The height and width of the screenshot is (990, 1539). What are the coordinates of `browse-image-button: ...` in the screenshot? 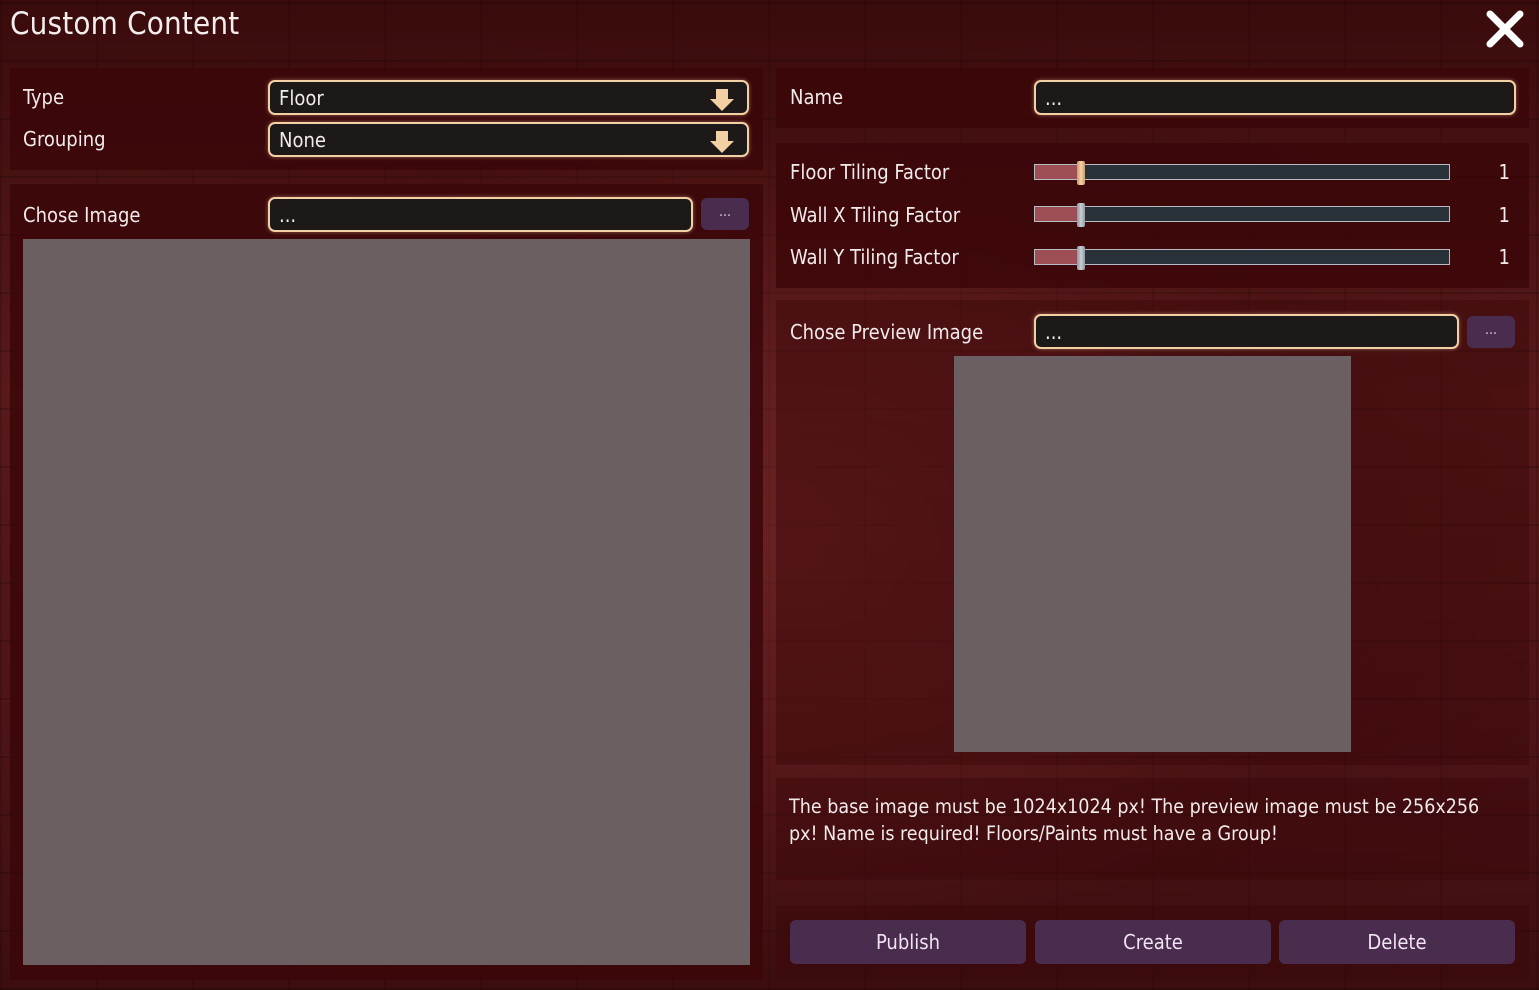 It's located at (725, 214).